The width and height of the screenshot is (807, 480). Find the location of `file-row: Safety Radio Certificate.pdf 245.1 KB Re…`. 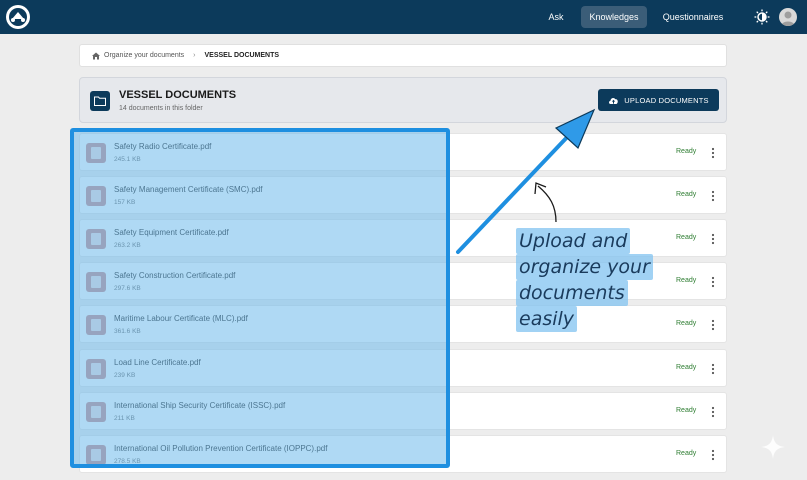

file-row: Safety Radio Certificate.pdf 245.1 KB Re… is located at coordinates (403, 152).